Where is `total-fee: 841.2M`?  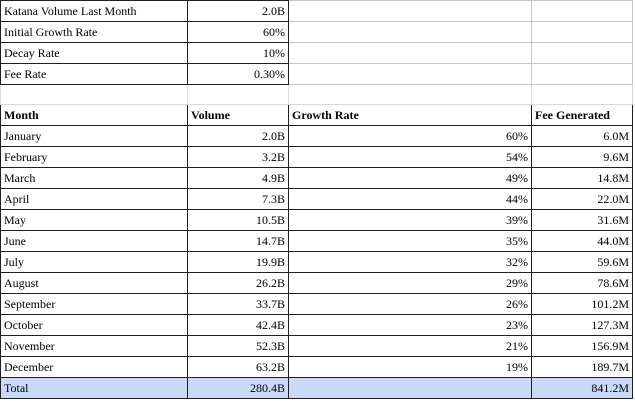
total-fee: 841.2M is located at coordinates (582, 388).